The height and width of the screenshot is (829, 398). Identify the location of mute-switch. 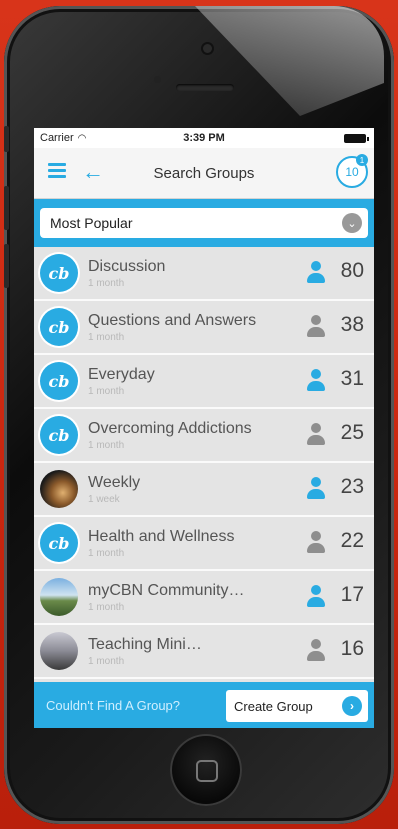
(6, 139).